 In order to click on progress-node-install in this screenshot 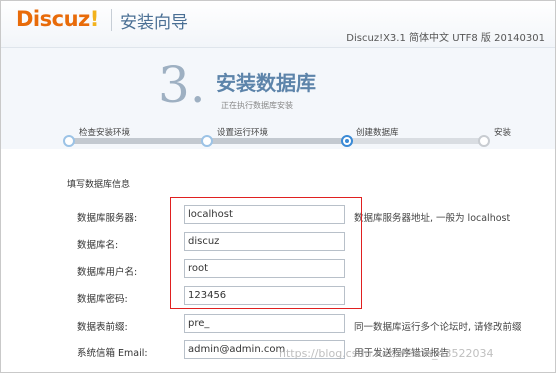, I will do `click(484, 141)`.